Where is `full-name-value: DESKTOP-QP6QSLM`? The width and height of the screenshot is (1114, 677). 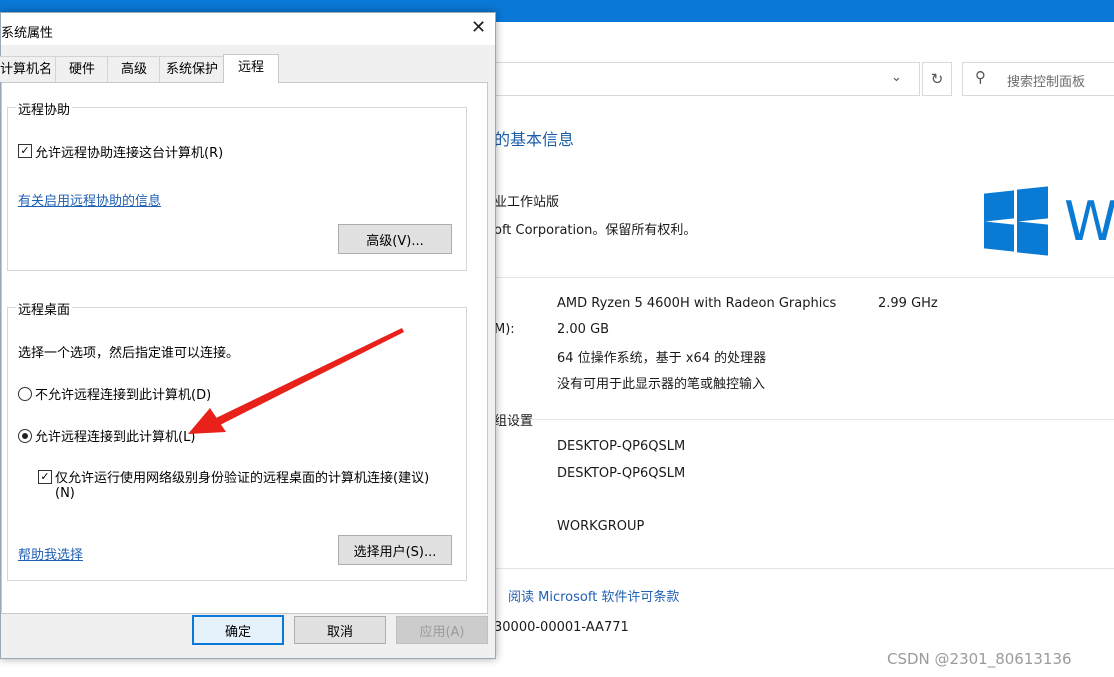
full-name-value: DESKTOP-QP6QSLM is located at coordinates (621, 473).